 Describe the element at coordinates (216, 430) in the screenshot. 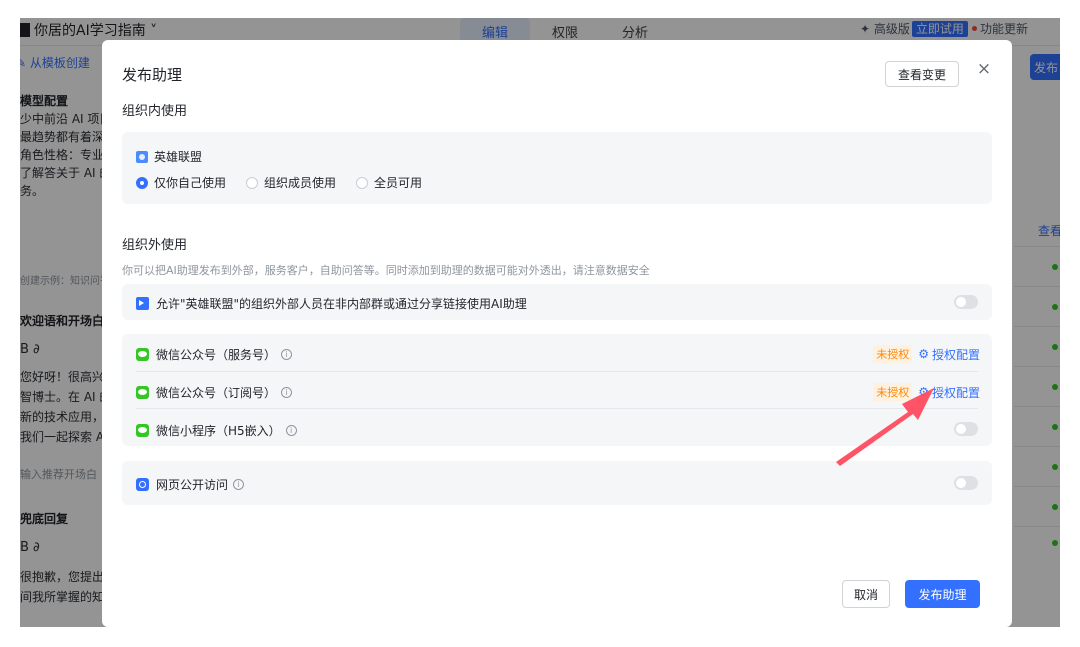

I see `wechat-mini-program-row: 微信小程序（H5嵌入） i` at that location.